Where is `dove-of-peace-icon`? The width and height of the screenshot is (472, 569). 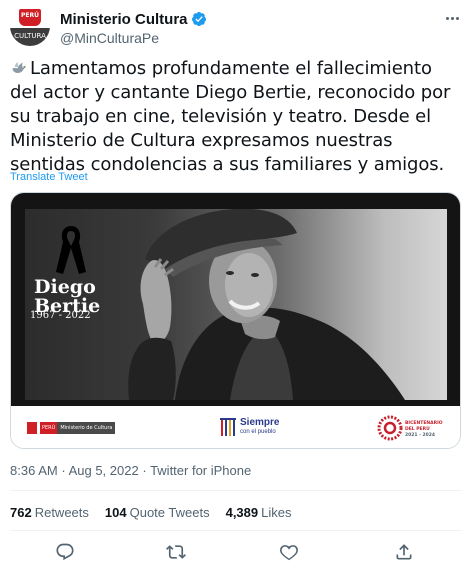 dove-of-peace-icon is located at coordinates (19, 67).